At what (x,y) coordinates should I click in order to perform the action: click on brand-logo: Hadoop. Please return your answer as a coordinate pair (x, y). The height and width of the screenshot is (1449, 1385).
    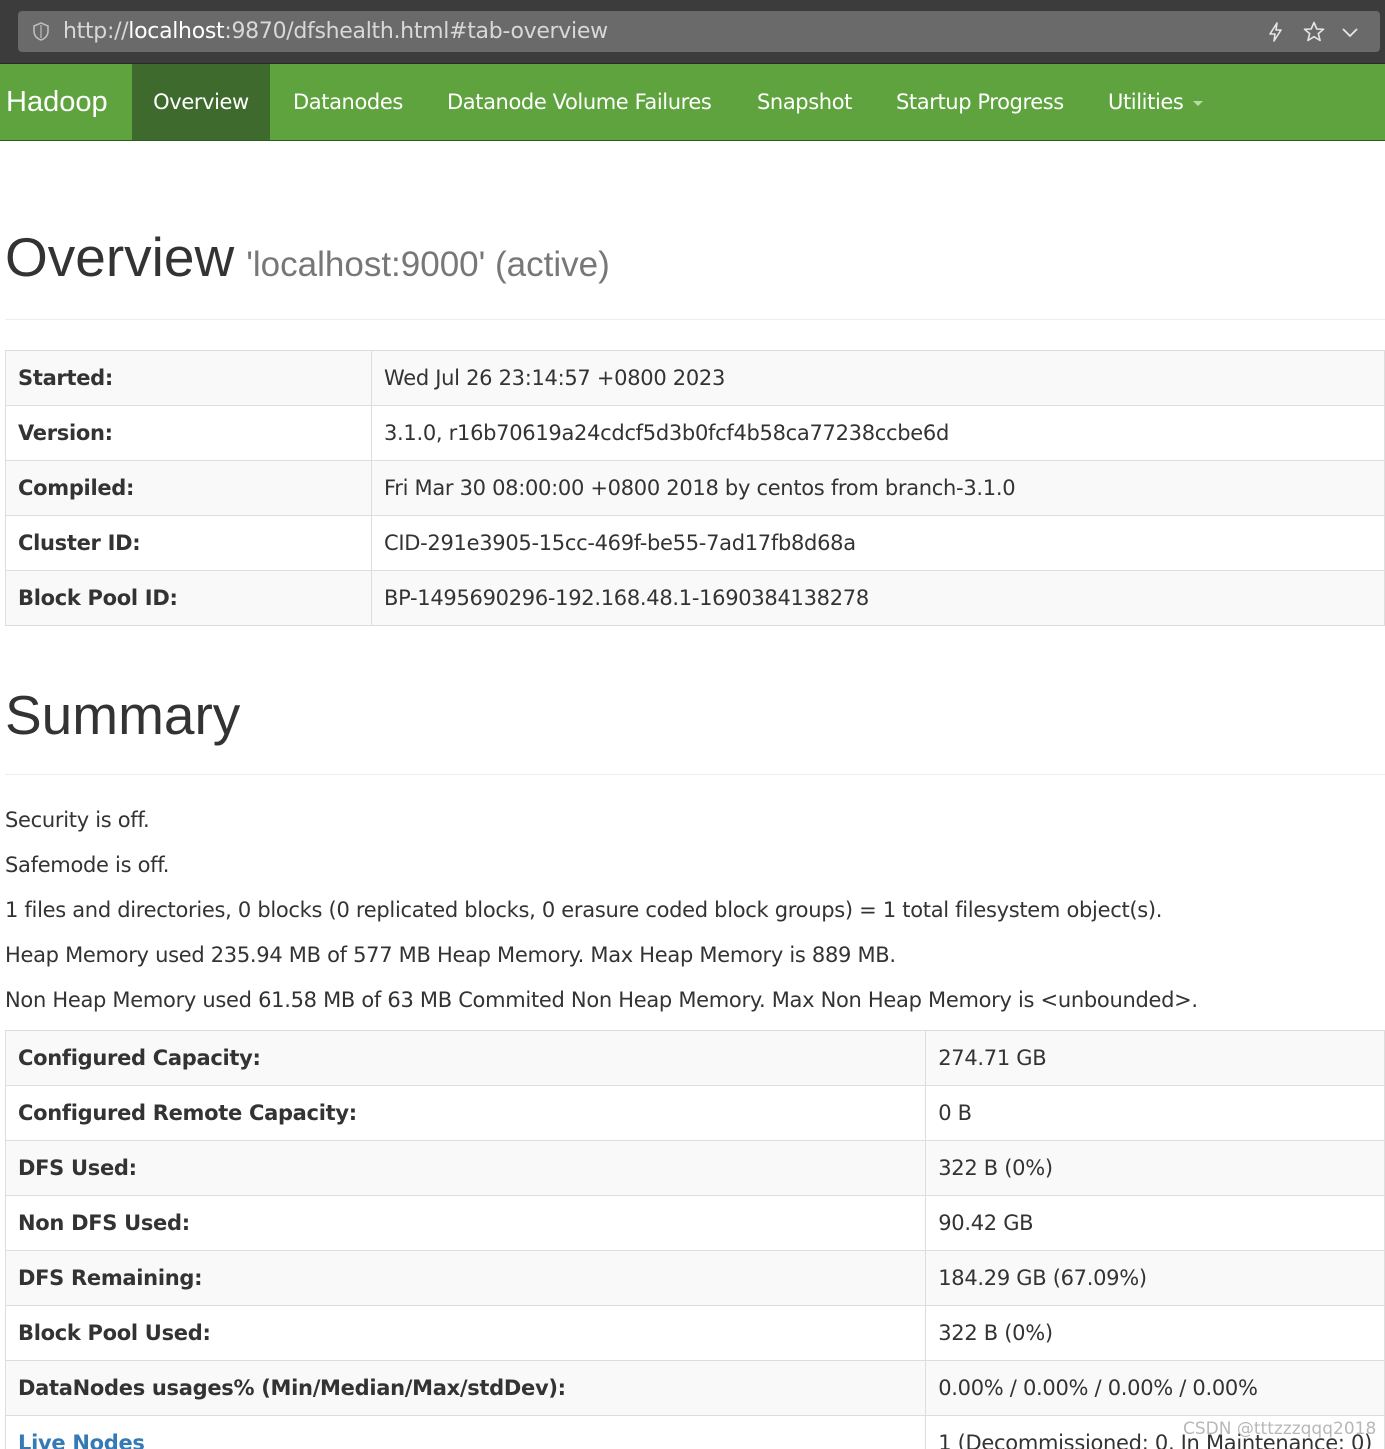
    Looking at the image, I should click on (57, 102).